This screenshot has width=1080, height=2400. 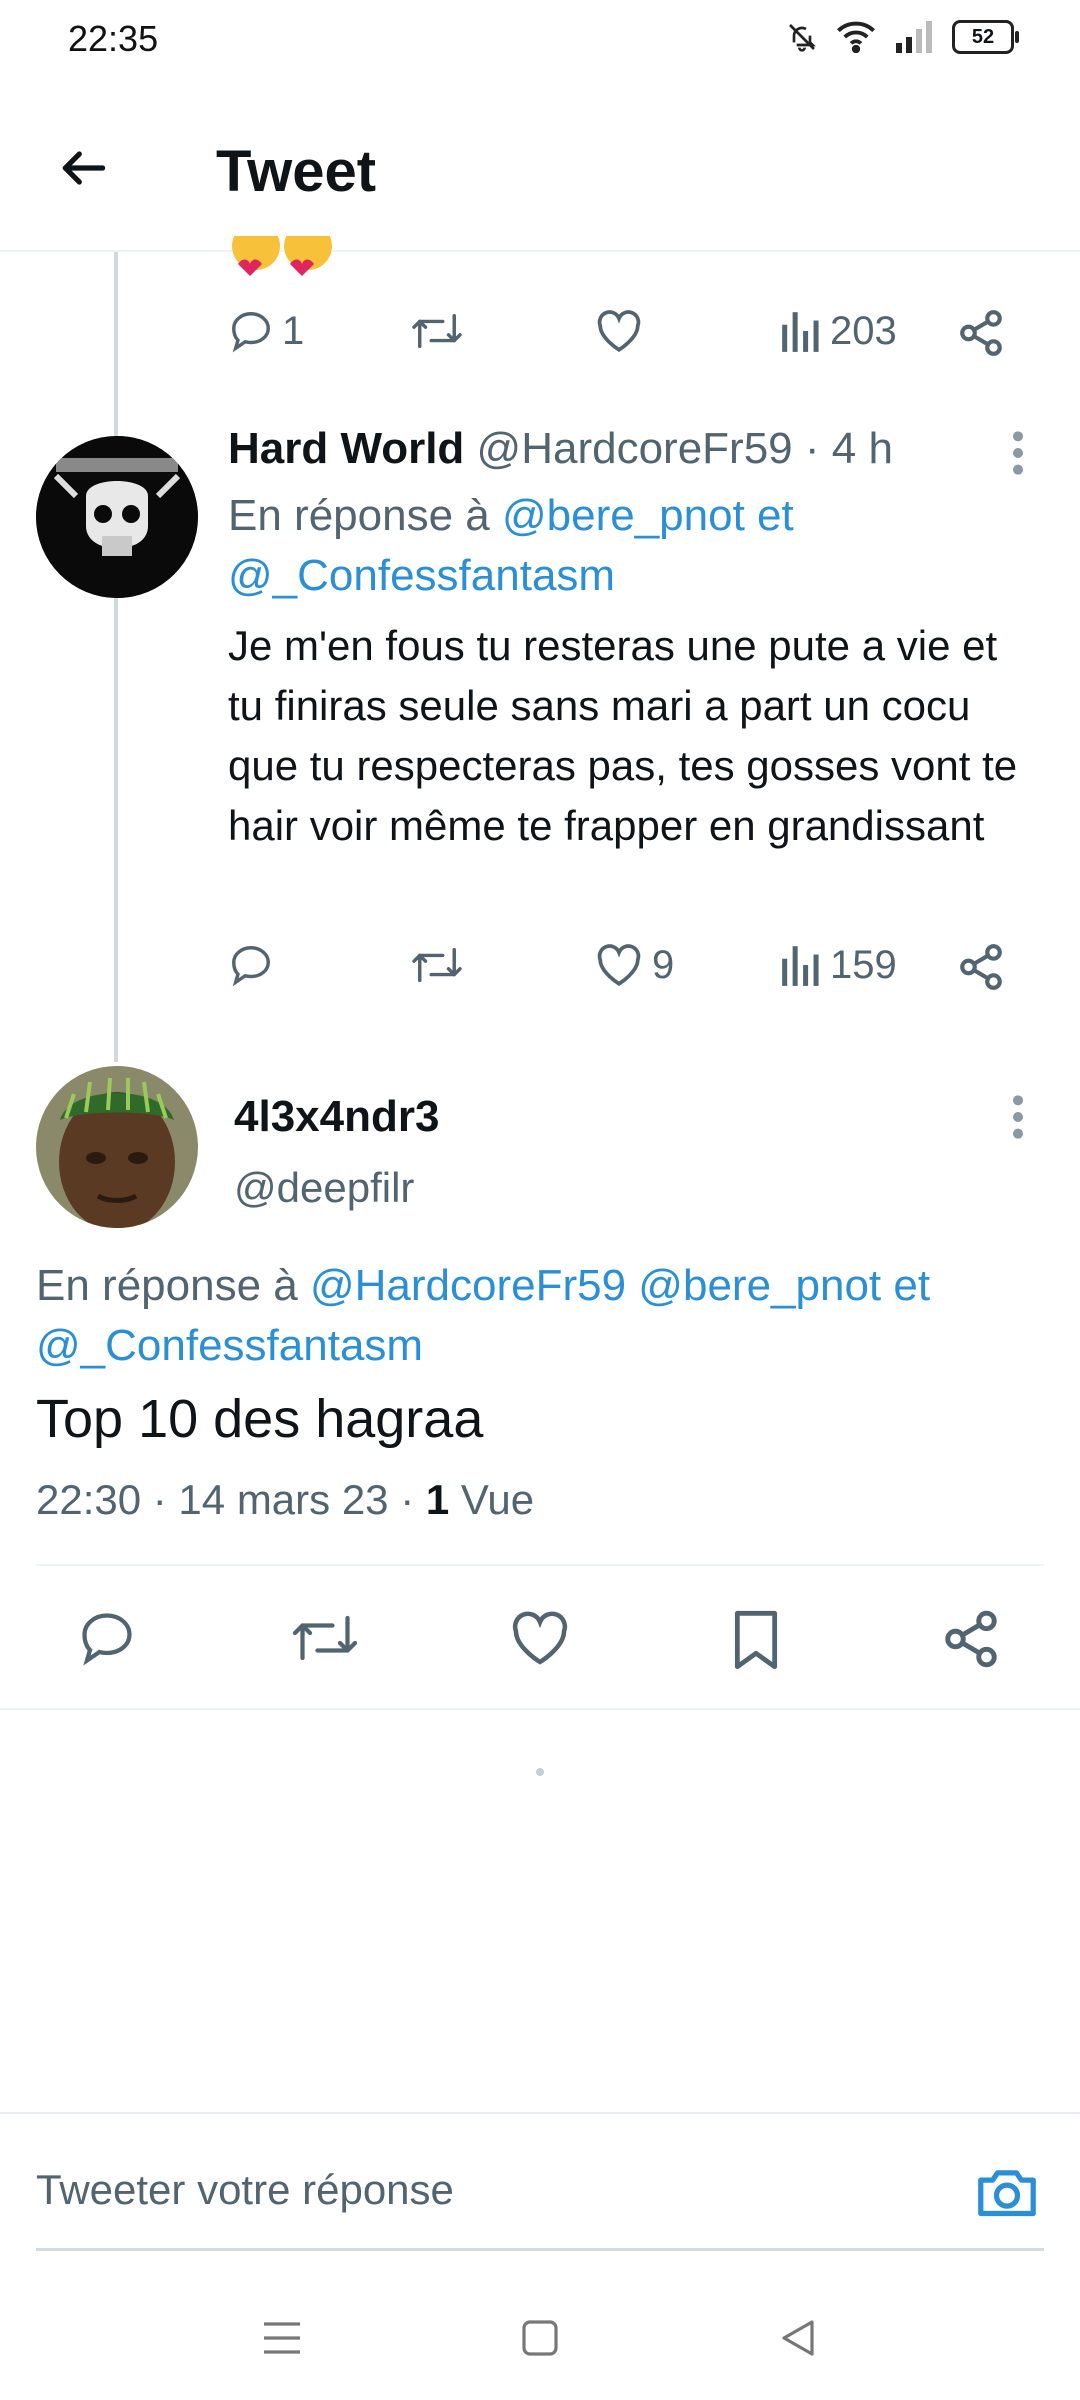 I want to click on mention-link: @HardcoreFr59 @bere_pnot et, so click(x=620, y=1285).